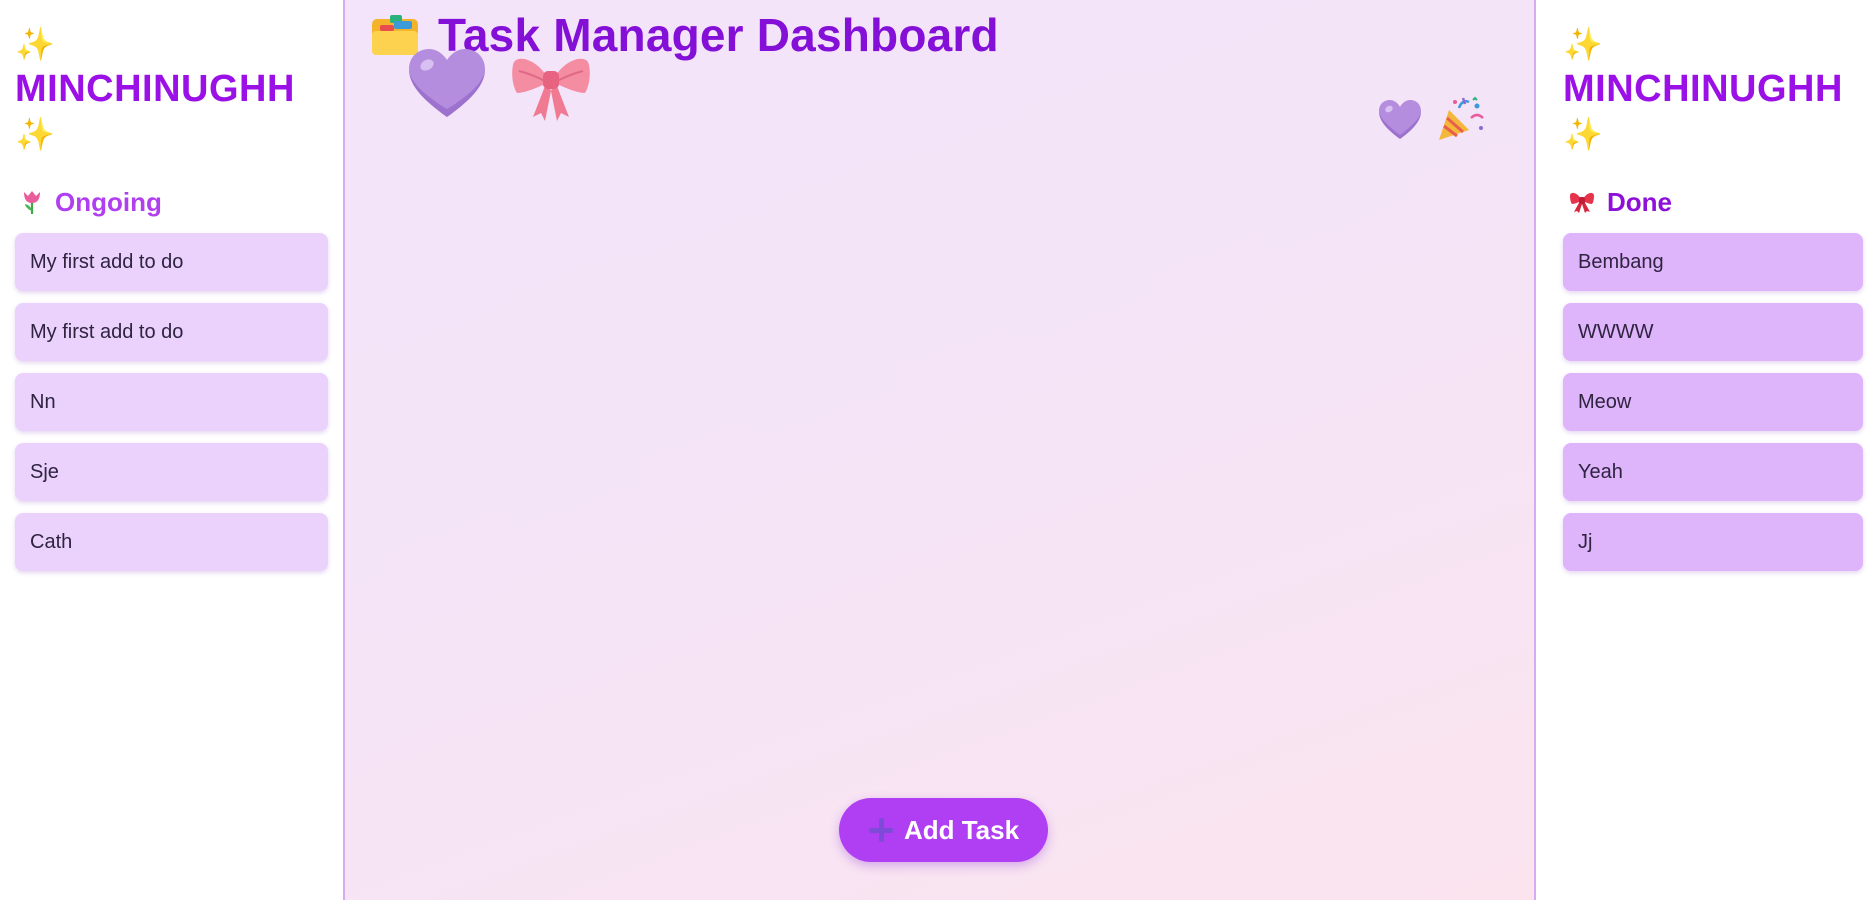 This screenshot has height=900, width=1876. What do you see at coordinates (1582, 202) in the screenshot?
I see `ribbon-icon` at bounding box center [1582, 202].